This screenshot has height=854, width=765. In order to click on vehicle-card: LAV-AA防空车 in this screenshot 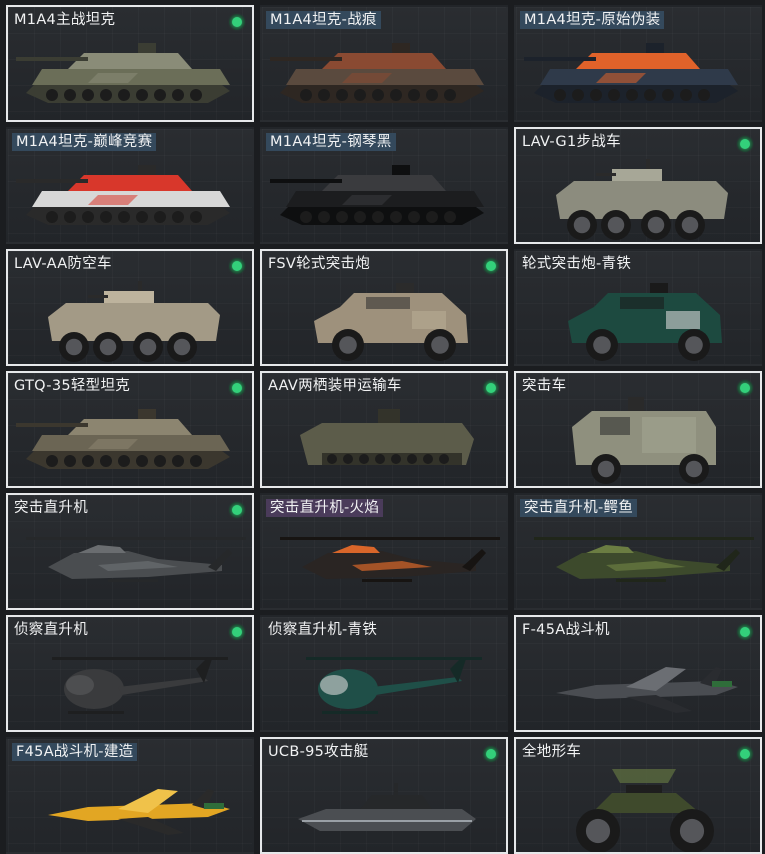, I will do `click(130, 307)`.